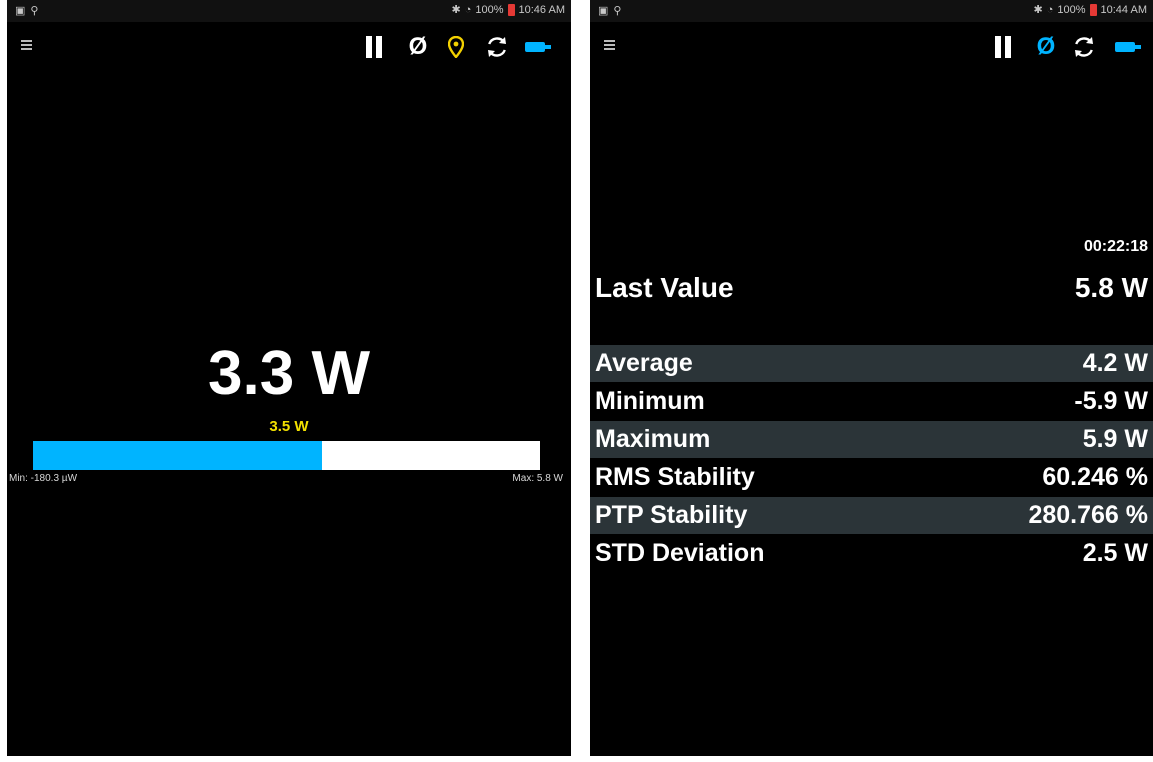 Image resolution: width=1153 pixels, height=762 pixels. I want to click on clock: 10:44 AM, so click(1123, 10).